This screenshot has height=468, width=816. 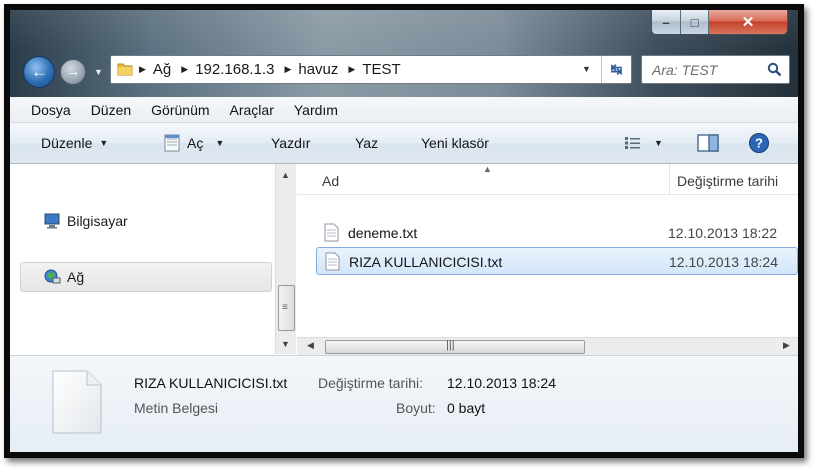 What do you see at coordinates (383, 233) in the screenshot?
I see `file-name: deneme.txt` at bounding box center [383, 233].